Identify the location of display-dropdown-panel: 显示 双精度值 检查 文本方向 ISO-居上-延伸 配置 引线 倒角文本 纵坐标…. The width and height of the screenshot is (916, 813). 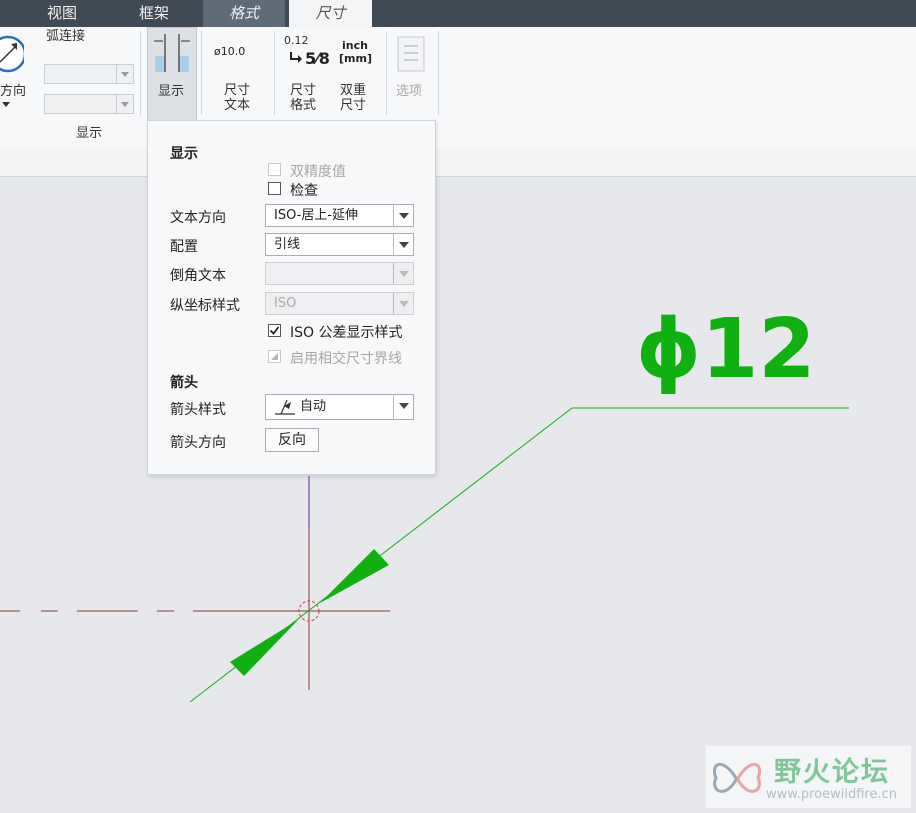
(291, 297).